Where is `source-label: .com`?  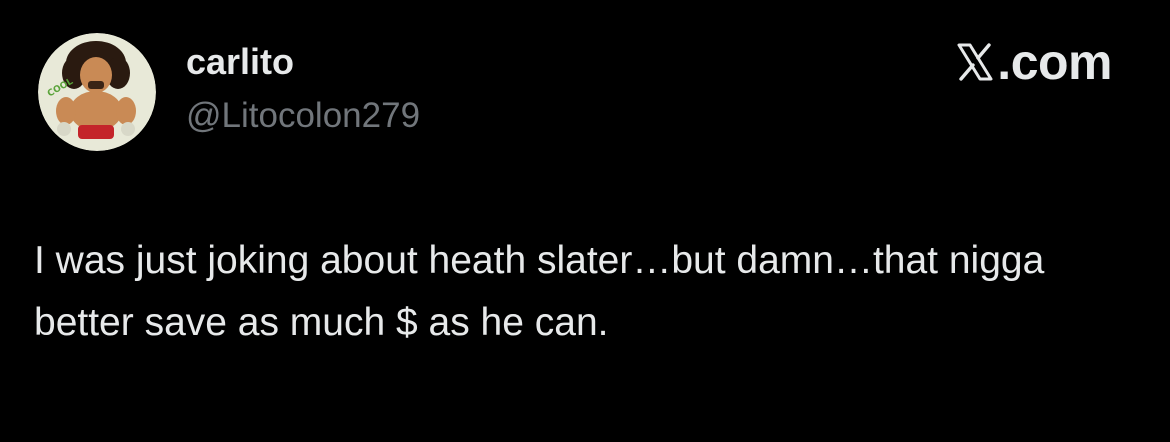
source-label: .com is located at coordinates (1054, 62).